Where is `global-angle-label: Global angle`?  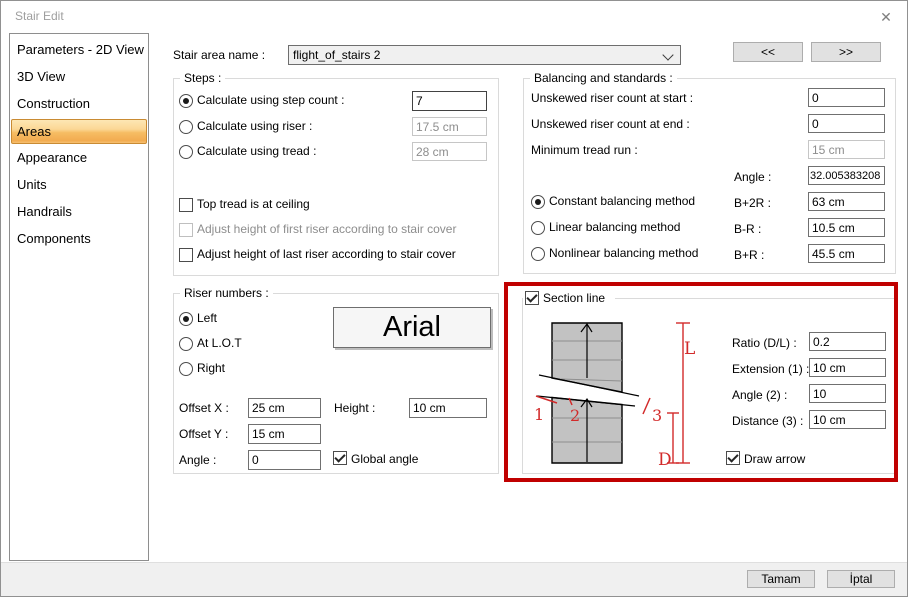 global-angle-label: Global angle is located at coordinates (385, 459).